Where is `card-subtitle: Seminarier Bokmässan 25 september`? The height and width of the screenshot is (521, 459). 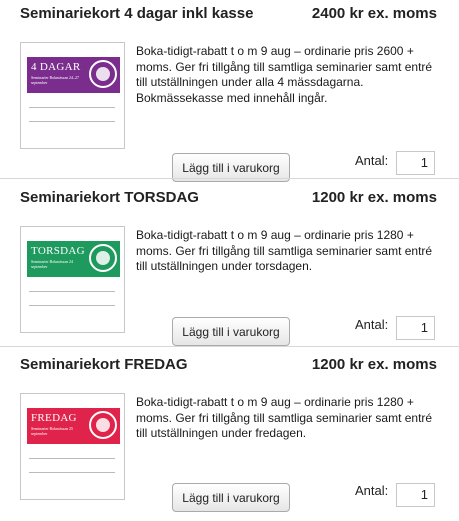 card-subtitle: Seminarier Bokmässan 25 september is located at coordinates (52, 431).